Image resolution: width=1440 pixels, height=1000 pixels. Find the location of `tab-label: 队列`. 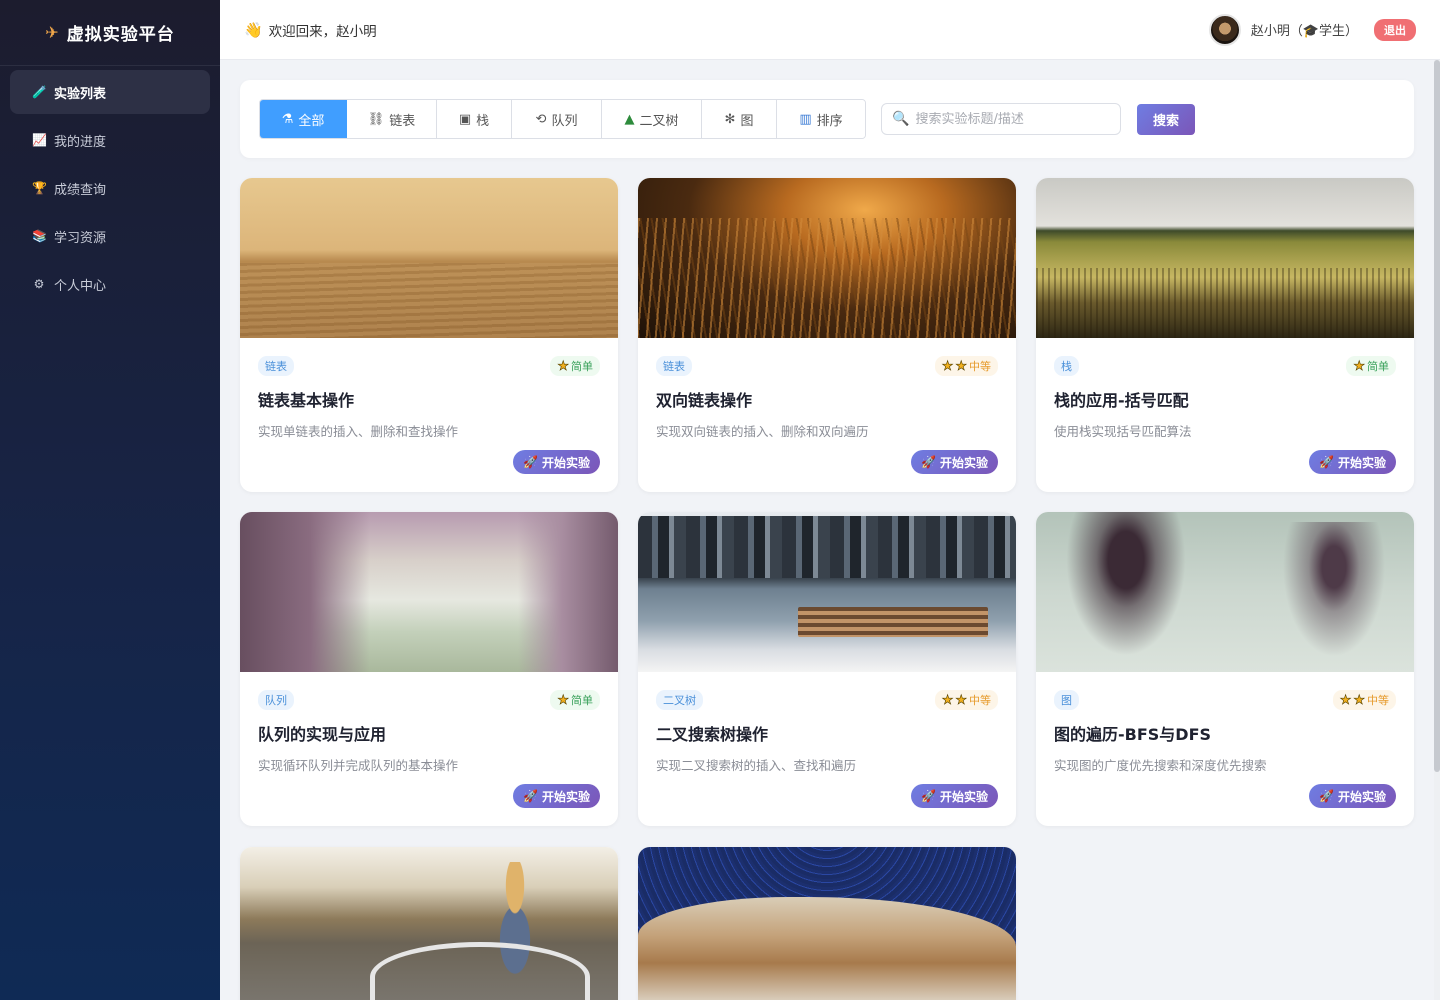

tab-label: 队列 is located at coordinates (564, 121).